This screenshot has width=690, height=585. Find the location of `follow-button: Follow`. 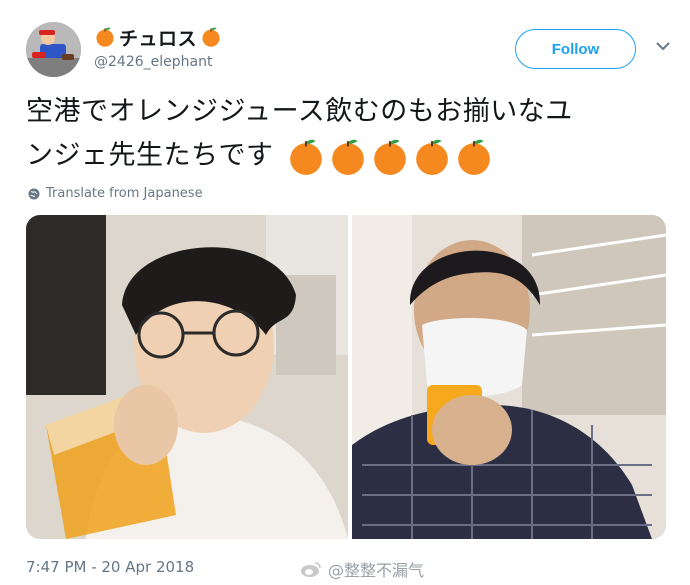

follow-button: Follow is located at coordinates (575, 49).